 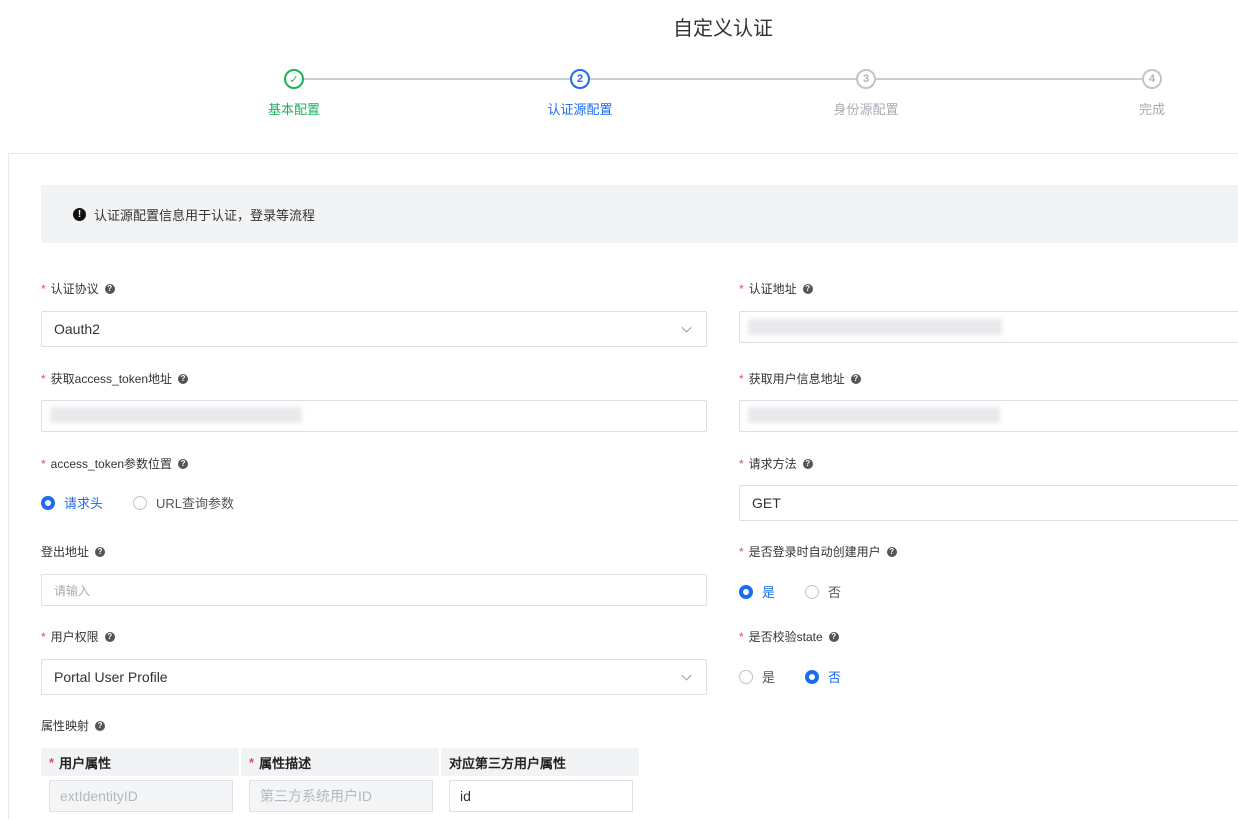 What do you see at coordinates (757, 676) in the screenshot?
I see `radio-verify-state-yes: 是` at bounding box center [757, 676].